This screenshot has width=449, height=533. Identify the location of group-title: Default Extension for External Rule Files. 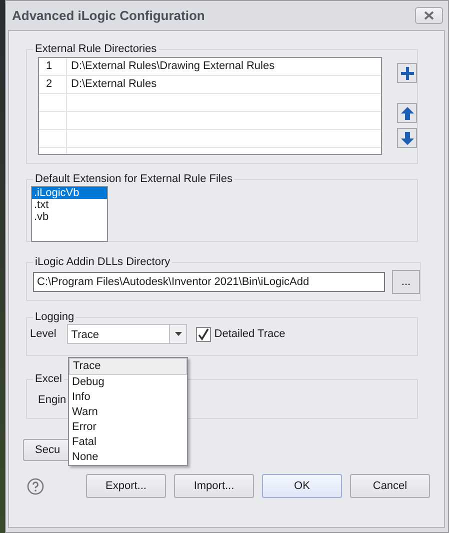
(134, 179).